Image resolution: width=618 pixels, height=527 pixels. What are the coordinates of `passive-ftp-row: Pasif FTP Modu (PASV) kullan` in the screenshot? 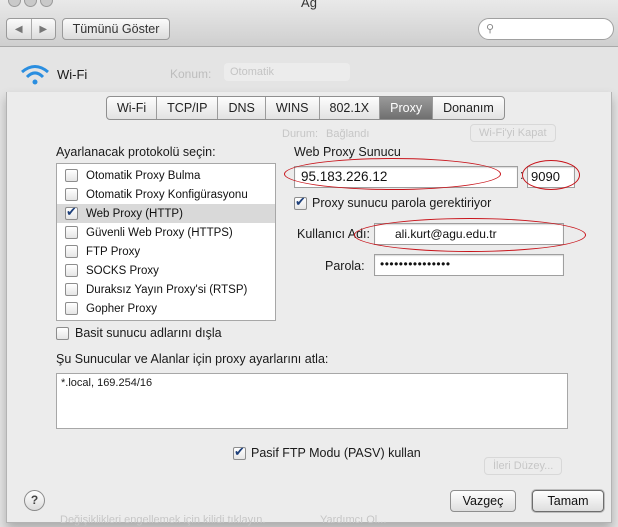 It's located at (327, 452).